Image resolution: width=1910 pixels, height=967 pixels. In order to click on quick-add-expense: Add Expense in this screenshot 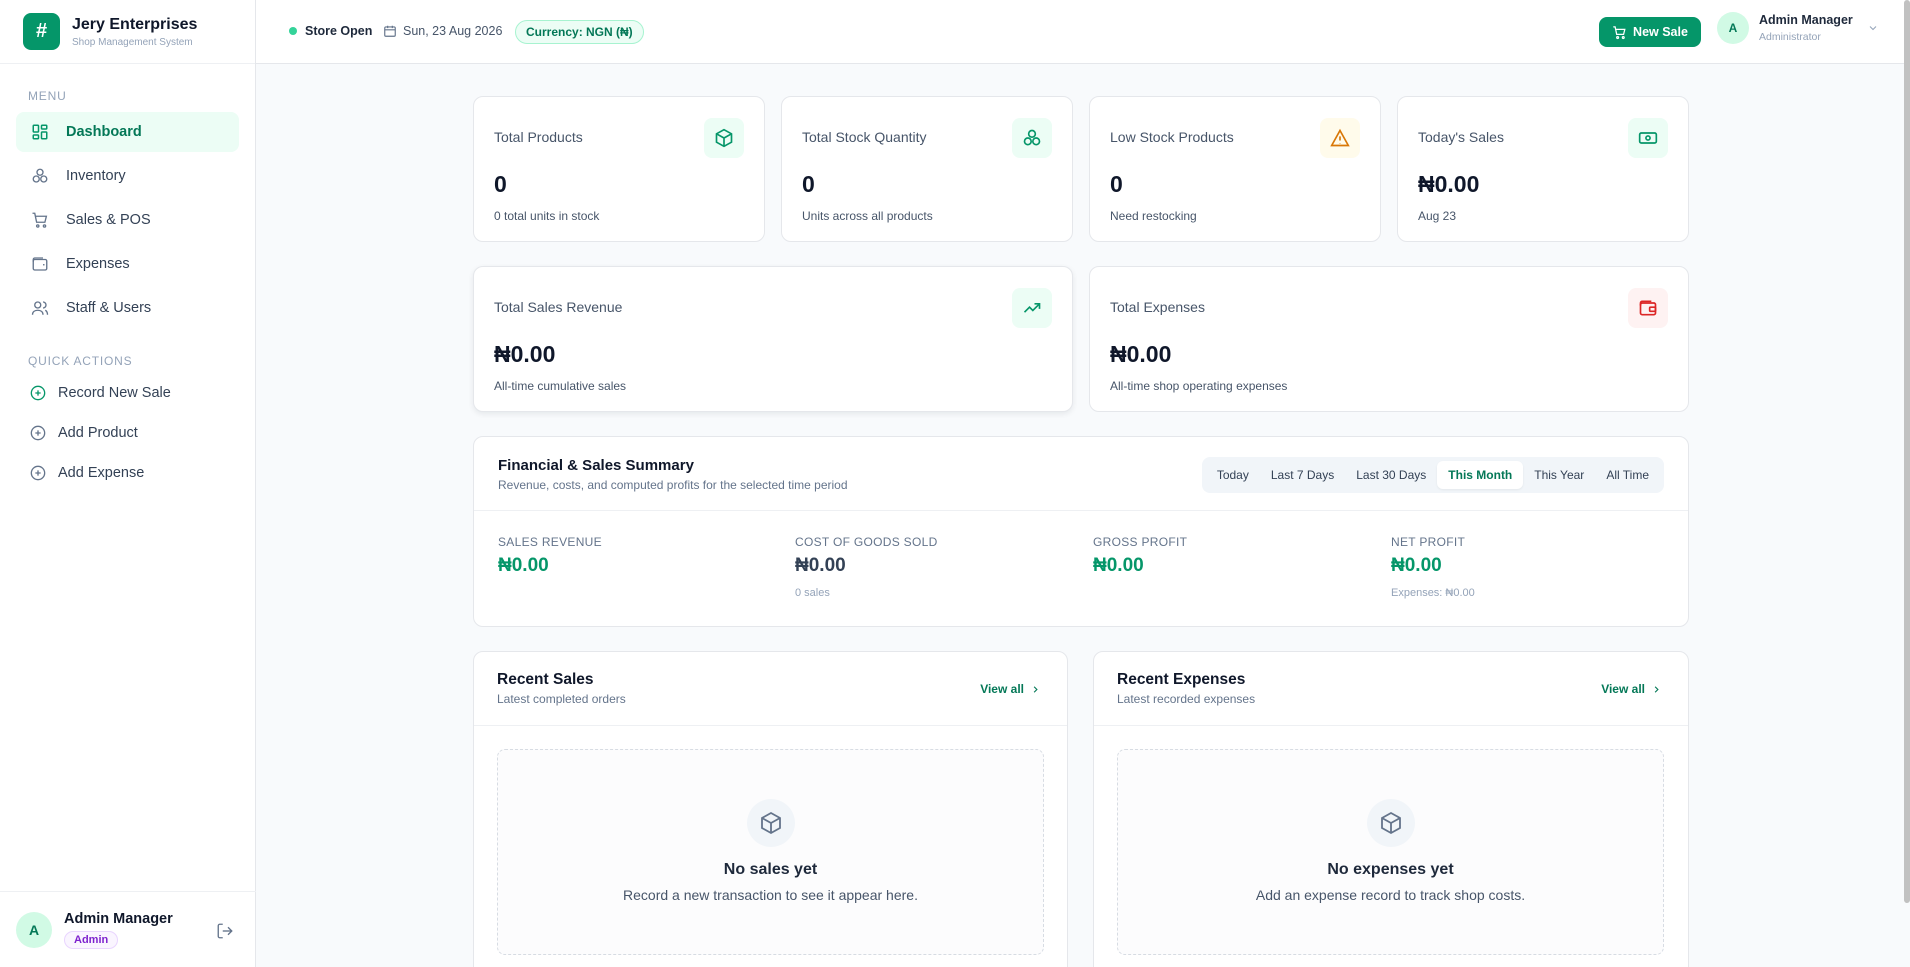, I will do `click(87, 473)`.